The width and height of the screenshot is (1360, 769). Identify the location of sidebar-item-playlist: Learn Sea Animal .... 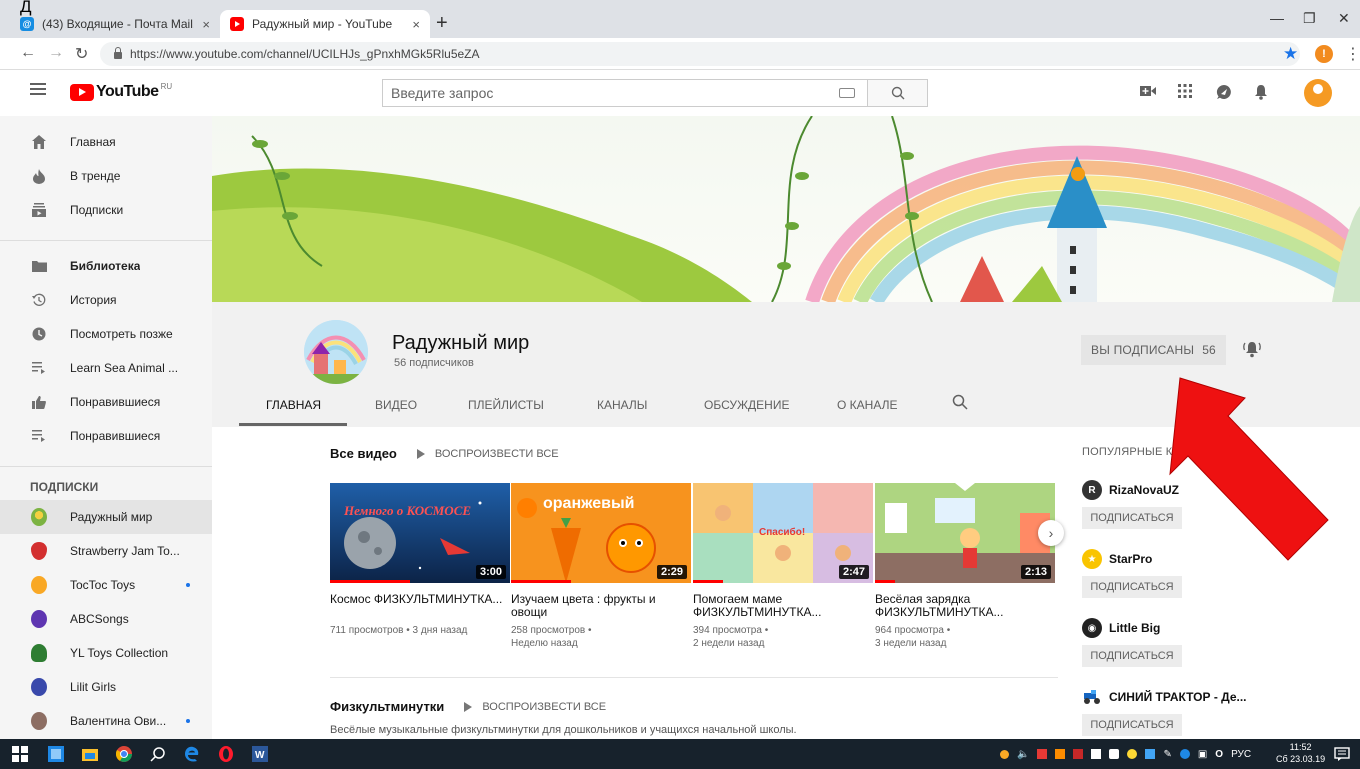
(106, 368).